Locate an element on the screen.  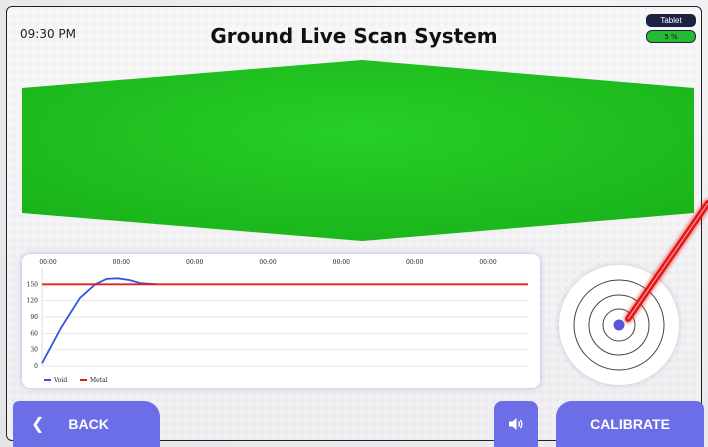
y-tick-label: 60 is located at coordinates (34, 333).